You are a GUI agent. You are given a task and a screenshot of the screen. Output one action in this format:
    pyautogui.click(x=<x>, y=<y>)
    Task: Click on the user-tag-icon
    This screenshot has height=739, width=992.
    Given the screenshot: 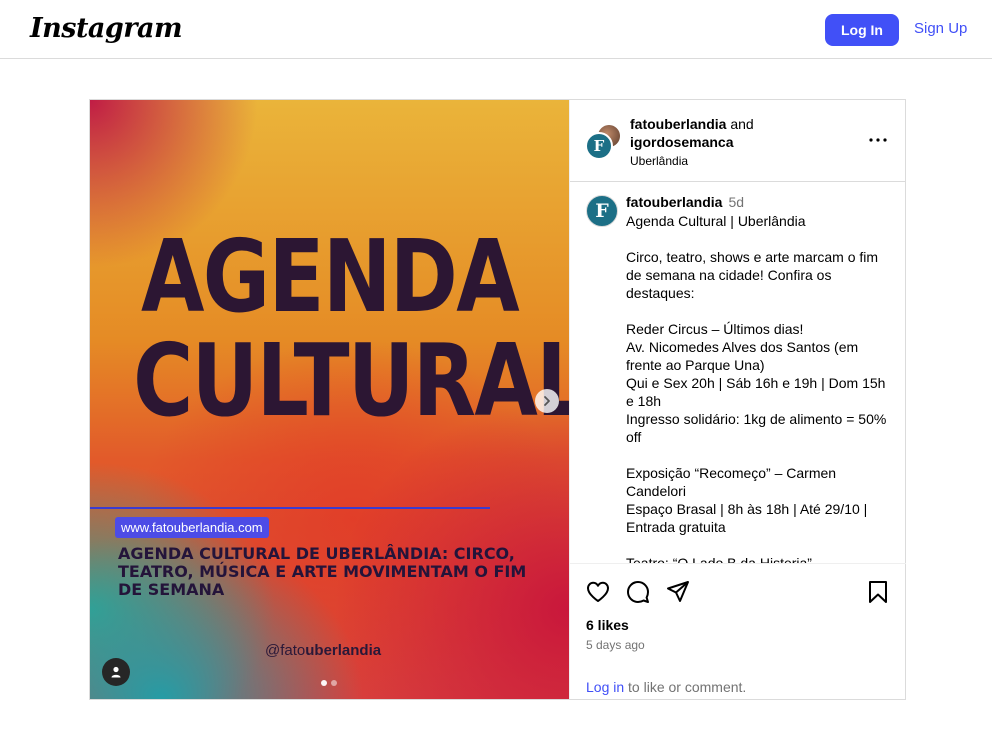 What is the action you would take?
    pyautogui.click(x=116, y=672)
    